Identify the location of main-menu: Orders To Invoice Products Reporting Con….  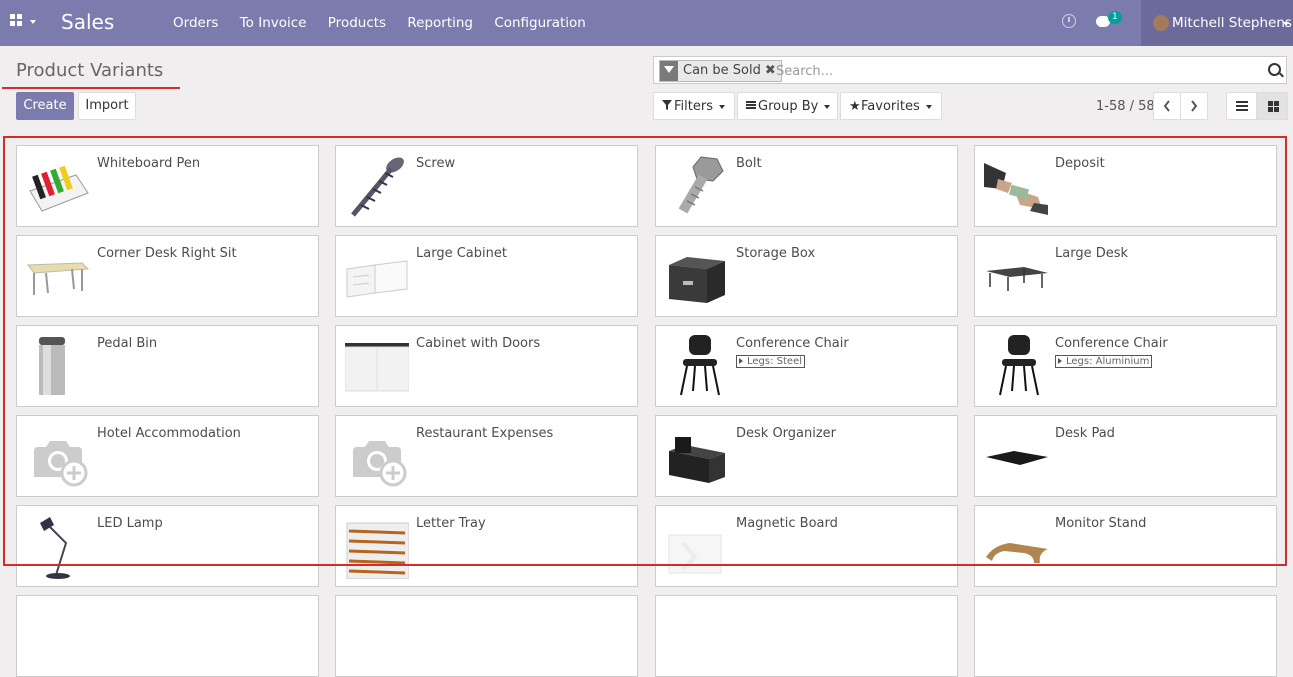
(388, 23).